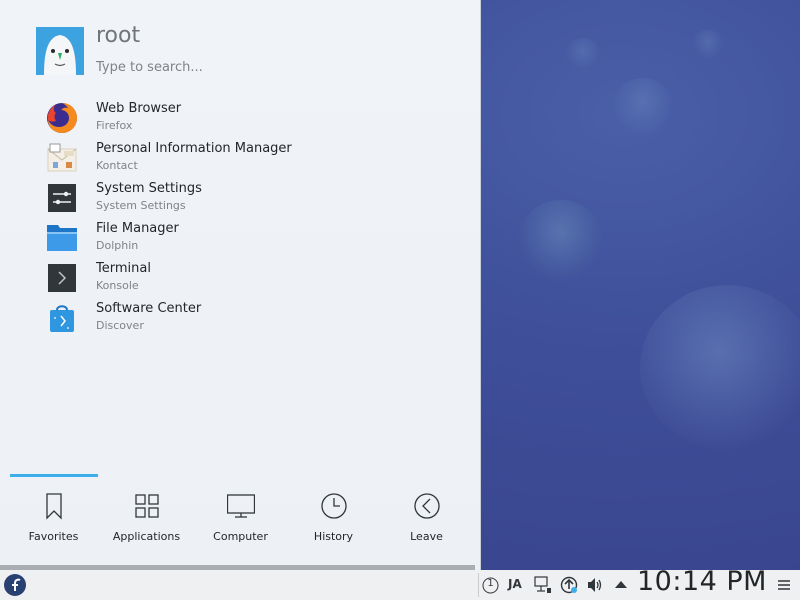 This screenshot has width=800, height=600. What do you see at coordinates (117, 285) in the screenshot?
I see `favorite-subtitle: Konsole` at bounding box center [117, 285].